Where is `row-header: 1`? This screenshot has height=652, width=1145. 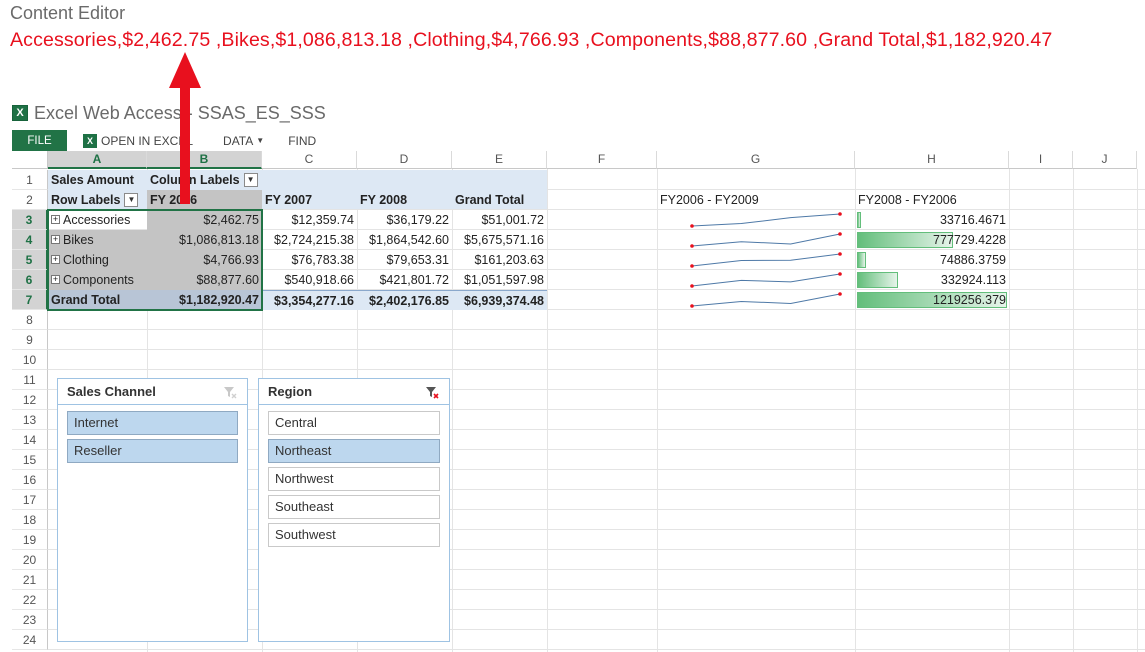 row-header: 1 is located at coordinates (30, 180).